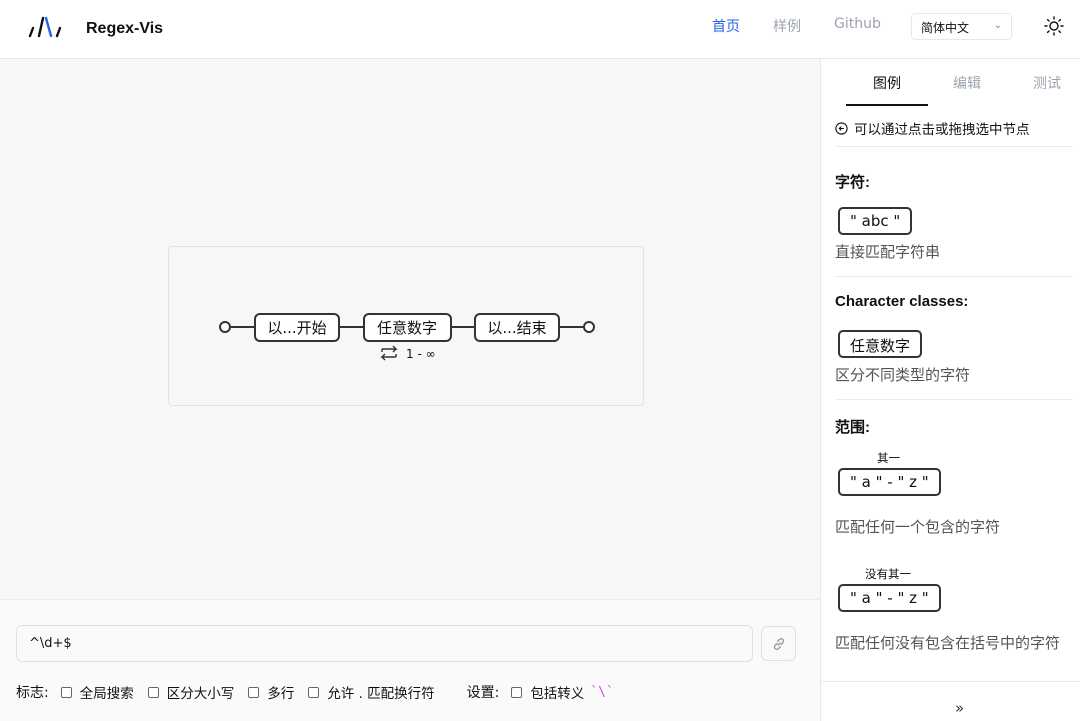  Describe the element at coordinates (903, 375) in the screenshot. I see `legend-desc-classes: 区分不同类型的字符` at that location.